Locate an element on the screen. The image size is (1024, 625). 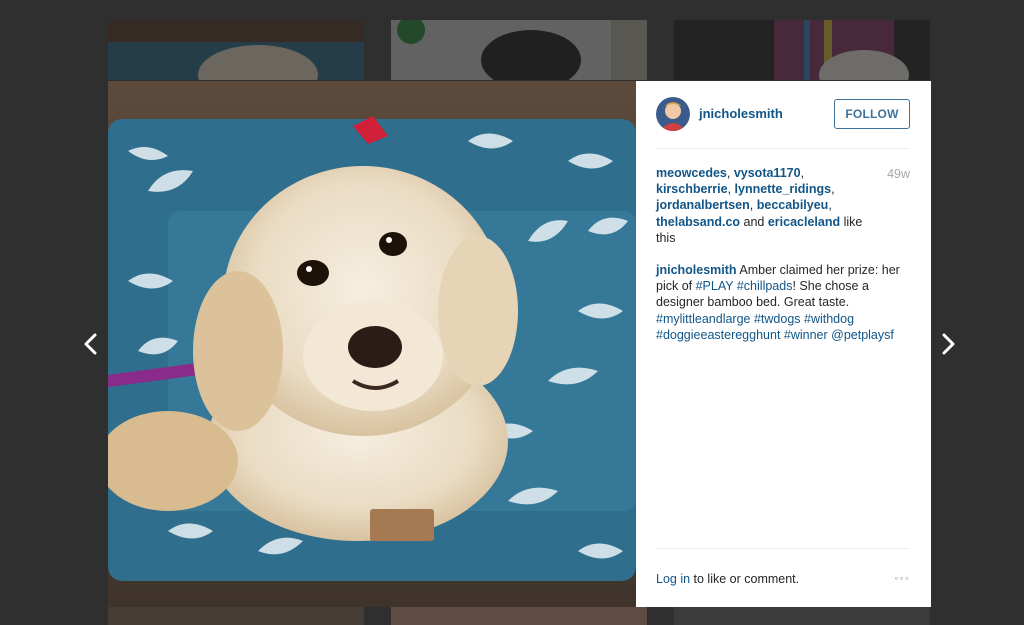
liker-link: beccabilyeu is located at coordinates (793, 205).